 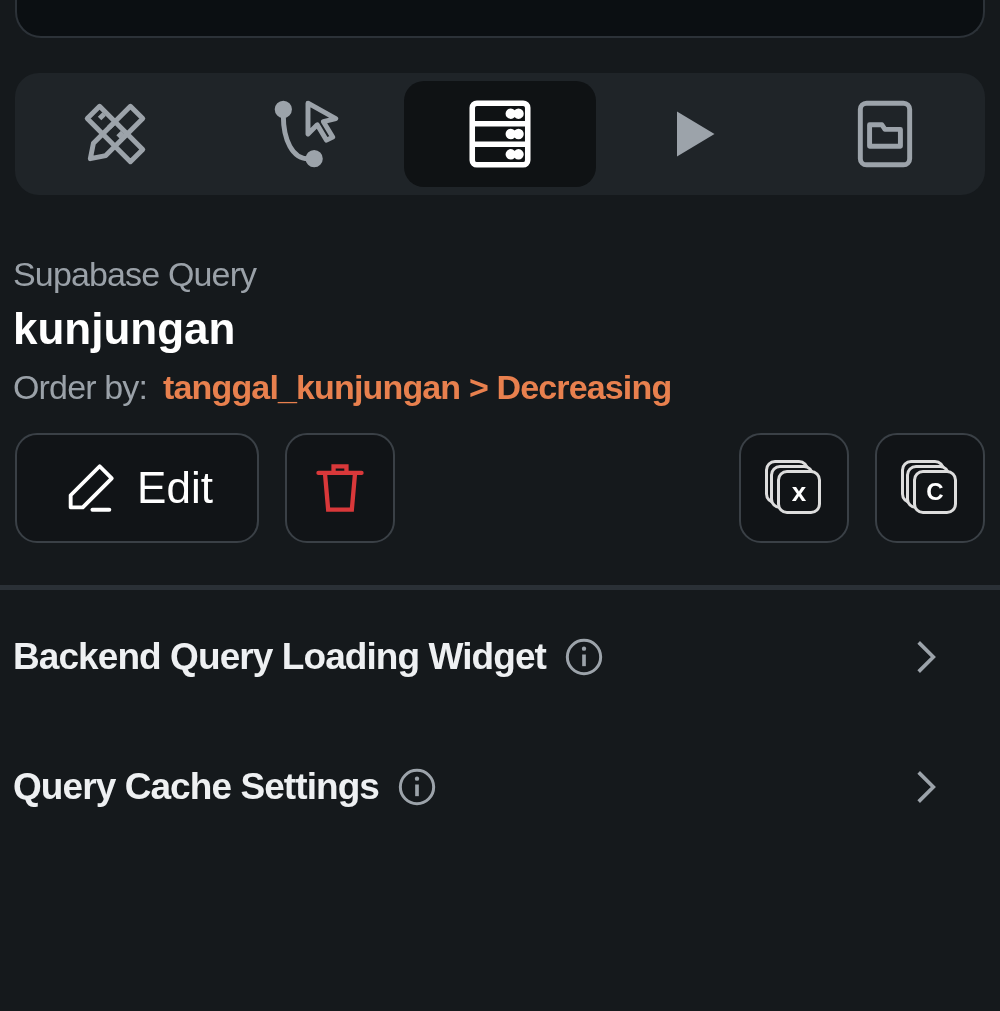 I want to click on copy-button: C, so click(x=930, y=488).